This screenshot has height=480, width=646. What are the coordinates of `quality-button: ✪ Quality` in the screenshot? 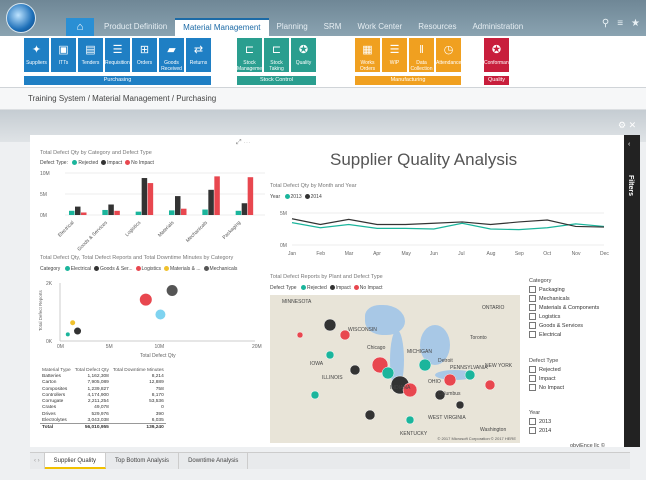 It's located at (303, 55).